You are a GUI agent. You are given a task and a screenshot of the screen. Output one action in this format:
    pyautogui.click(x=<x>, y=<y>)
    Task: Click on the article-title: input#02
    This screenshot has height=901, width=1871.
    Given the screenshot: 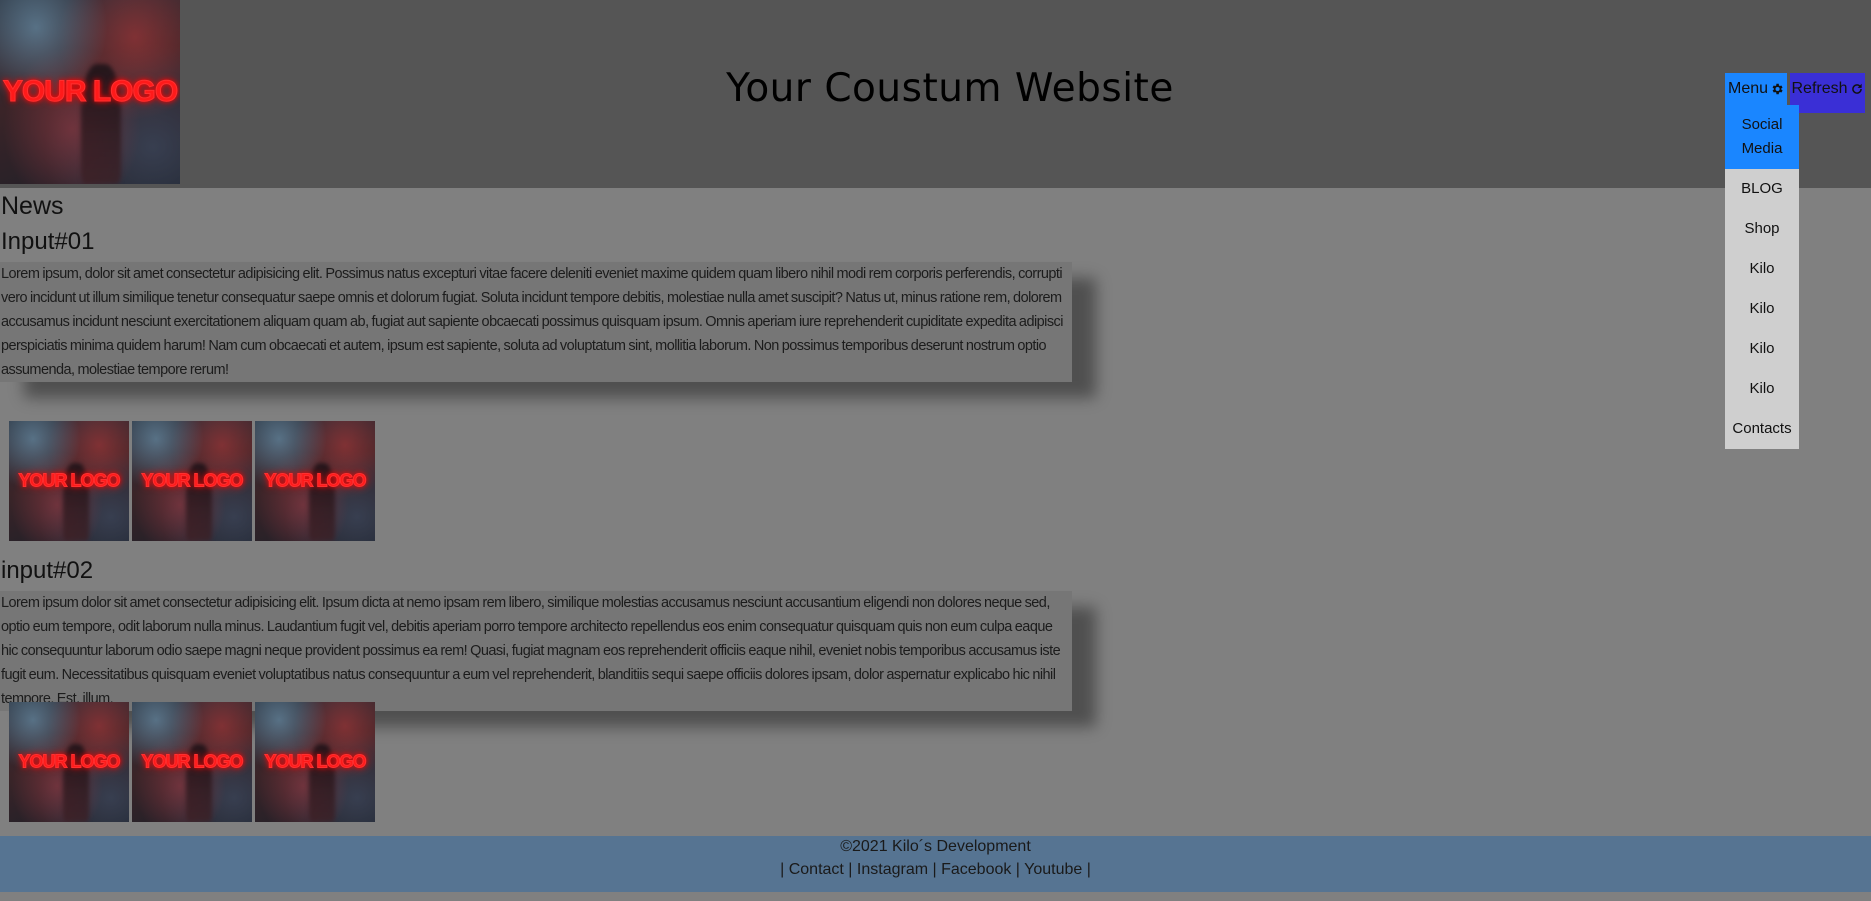 What is the action you would take?
    pyautogui.click(x=47, y=570)
    